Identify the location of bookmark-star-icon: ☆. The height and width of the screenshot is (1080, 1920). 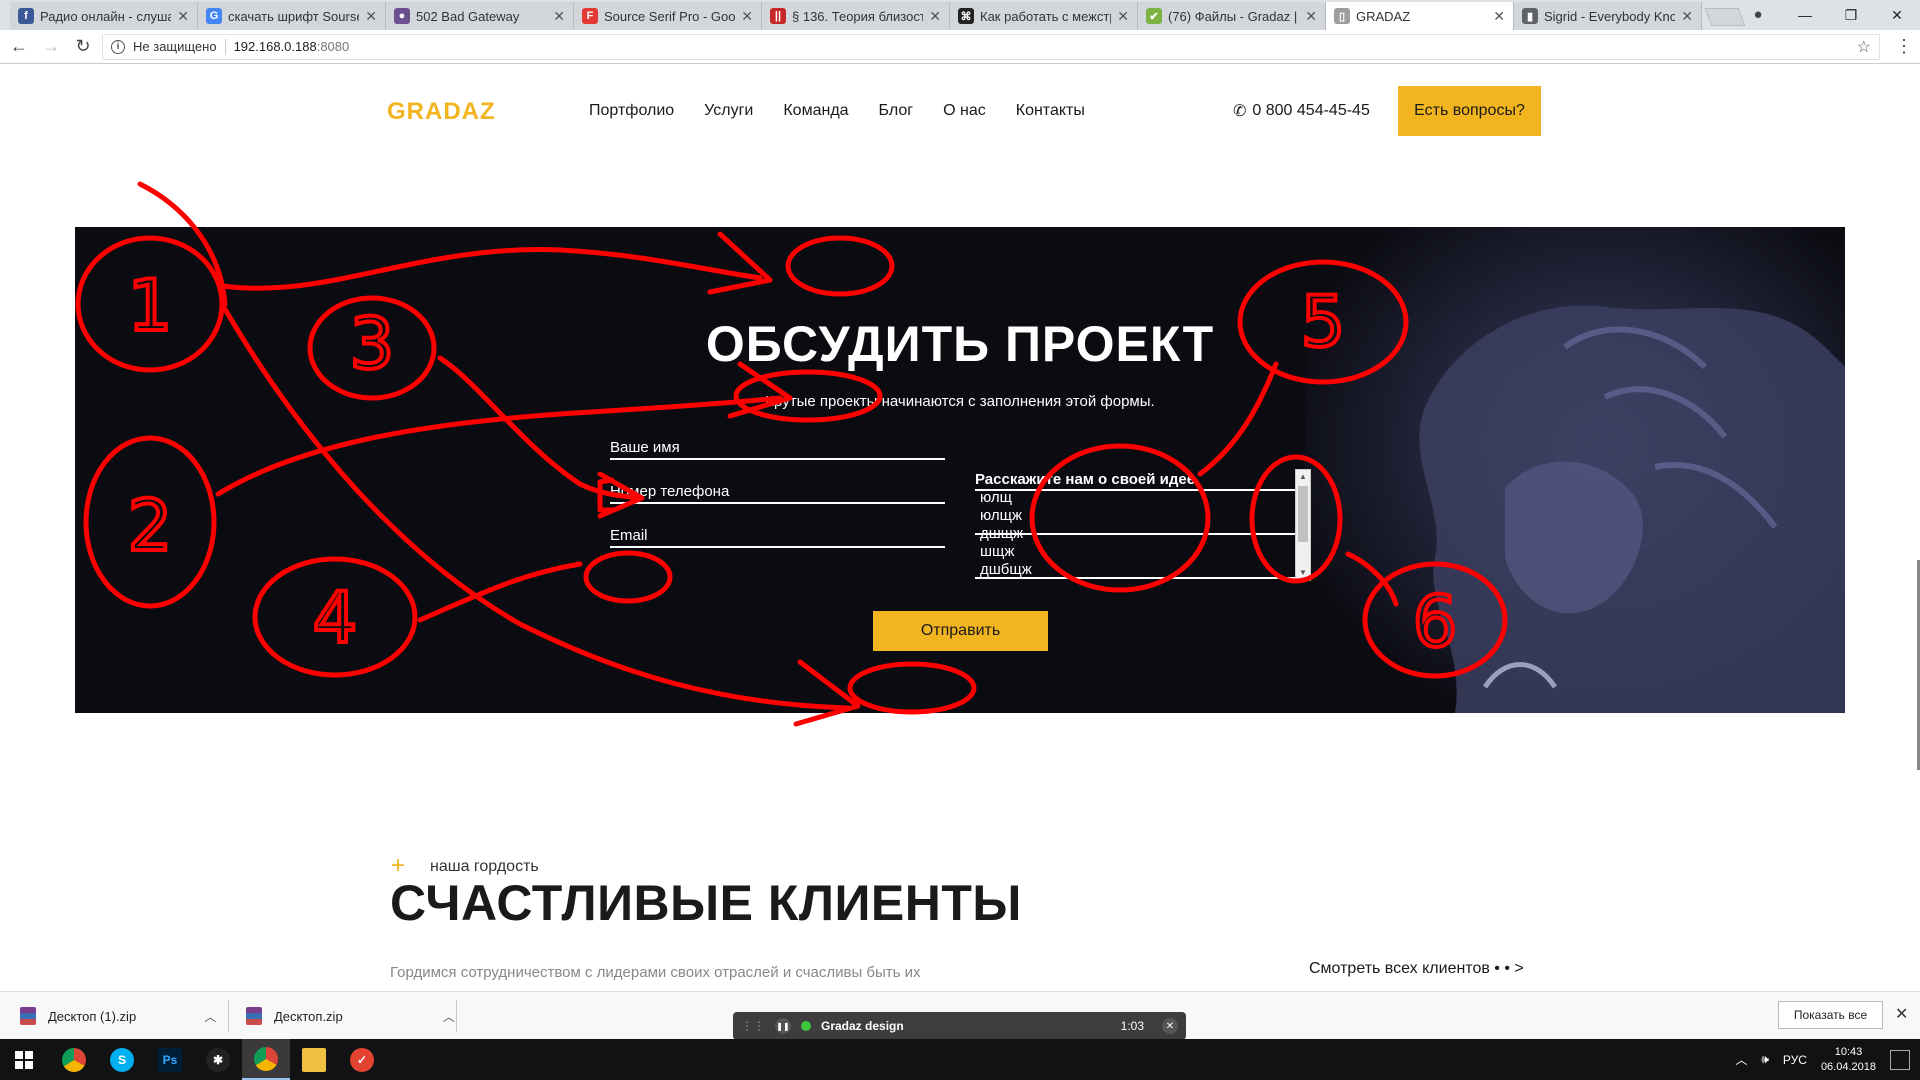
(1864, 47).